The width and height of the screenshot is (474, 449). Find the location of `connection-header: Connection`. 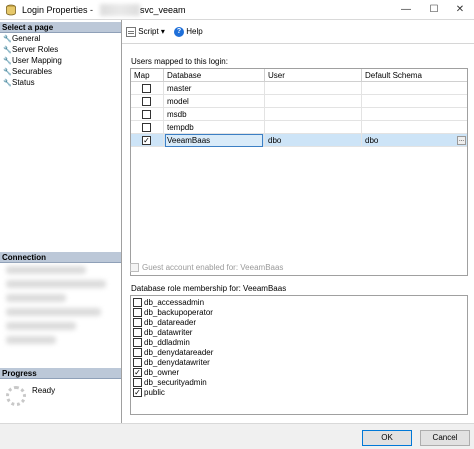

connection-header: Connection is located at coordinates (60, 257).